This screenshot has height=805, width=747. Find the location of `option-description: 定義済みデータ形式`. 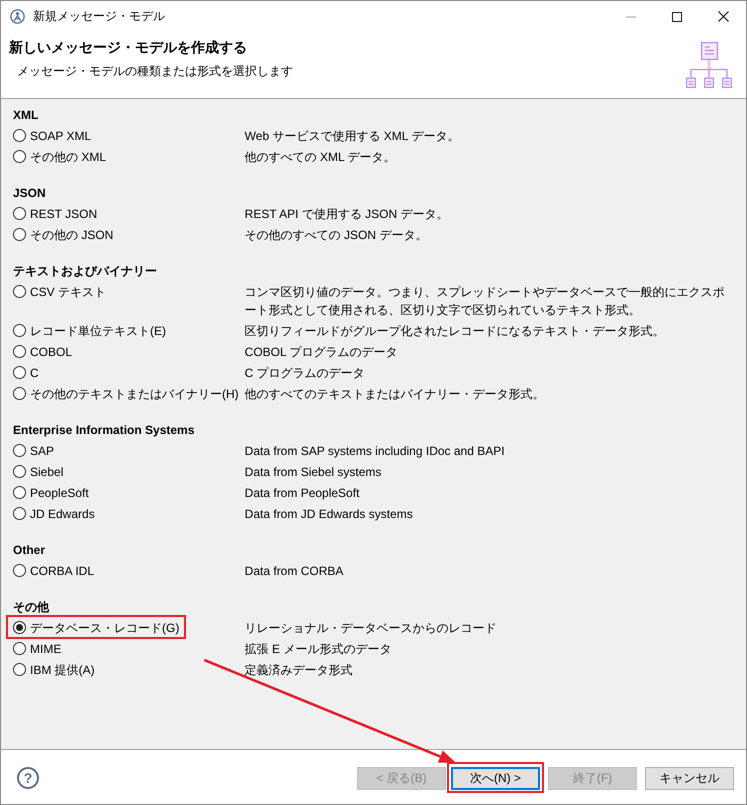

option-description: 定義済みデータ形式 is located at coordinates (299, 670).